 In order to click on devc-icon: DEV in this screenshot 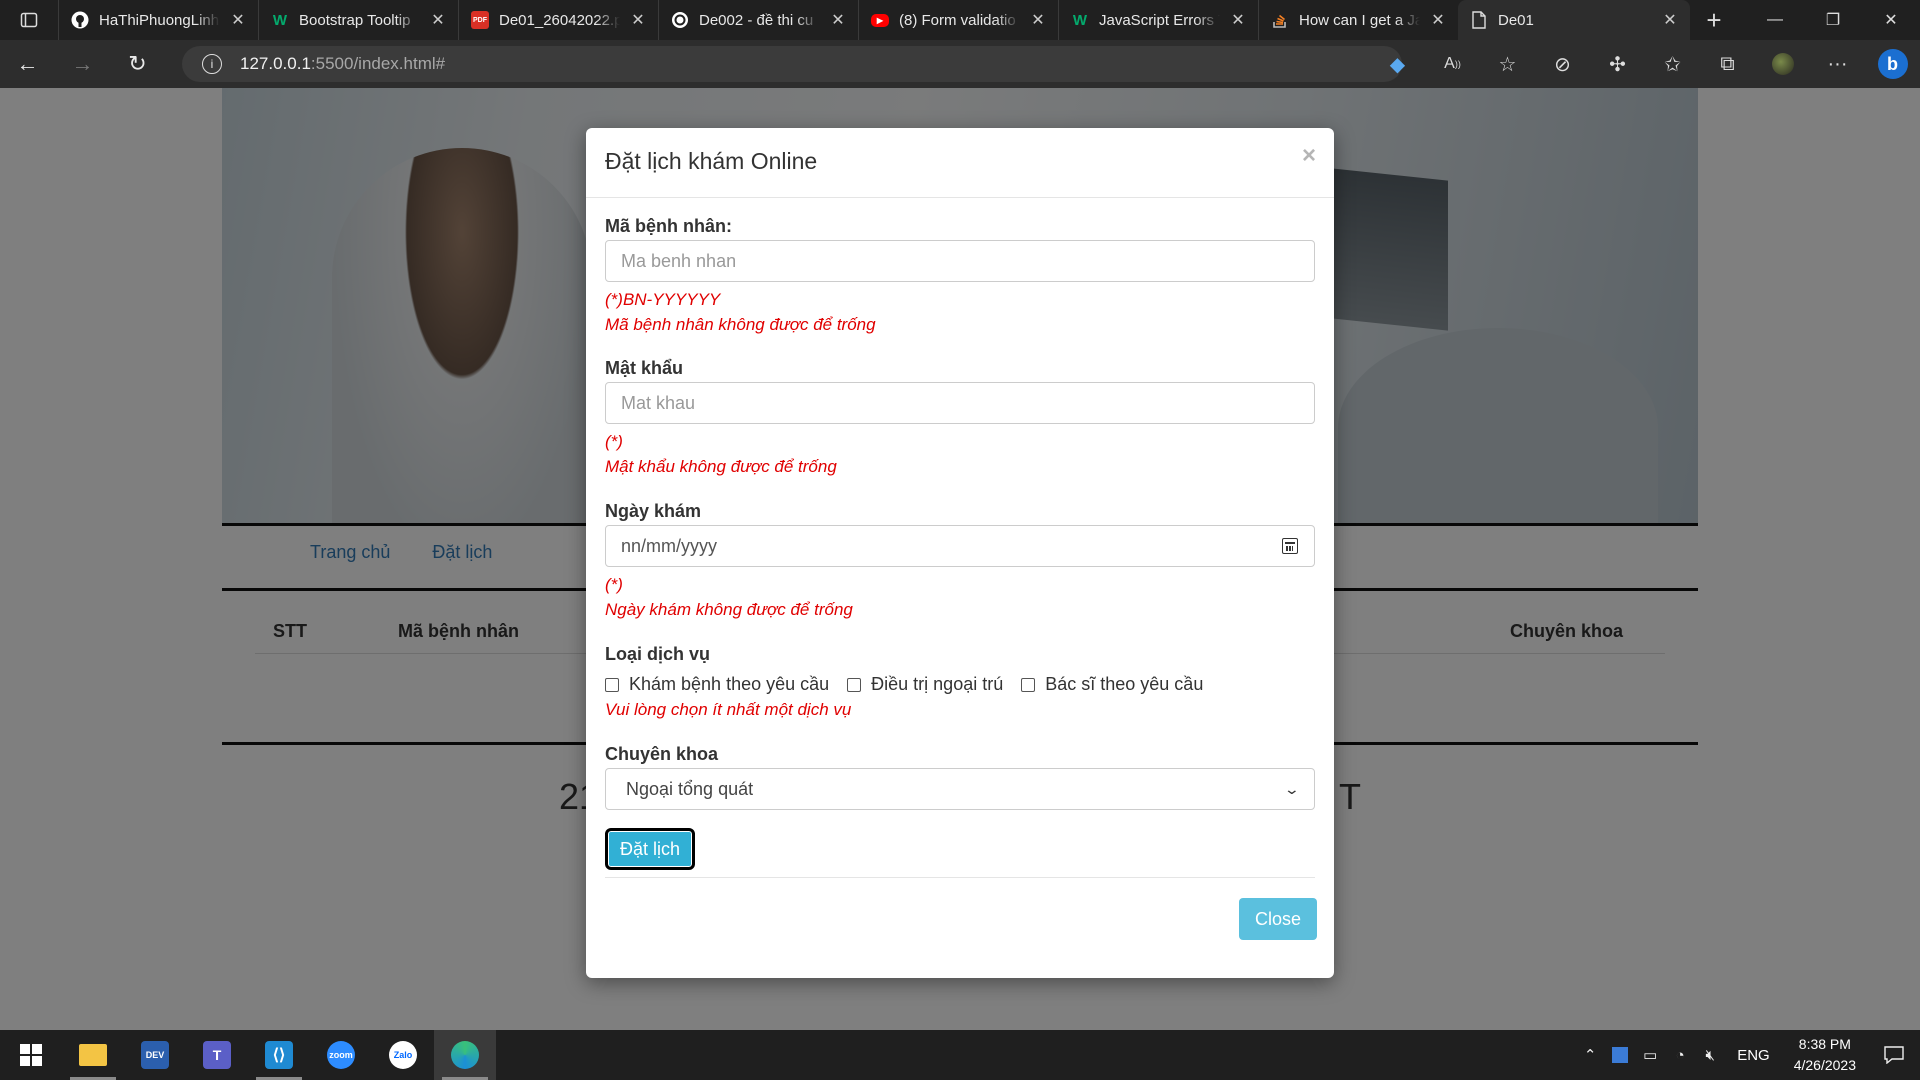, I will do `click(155, 1055)`.